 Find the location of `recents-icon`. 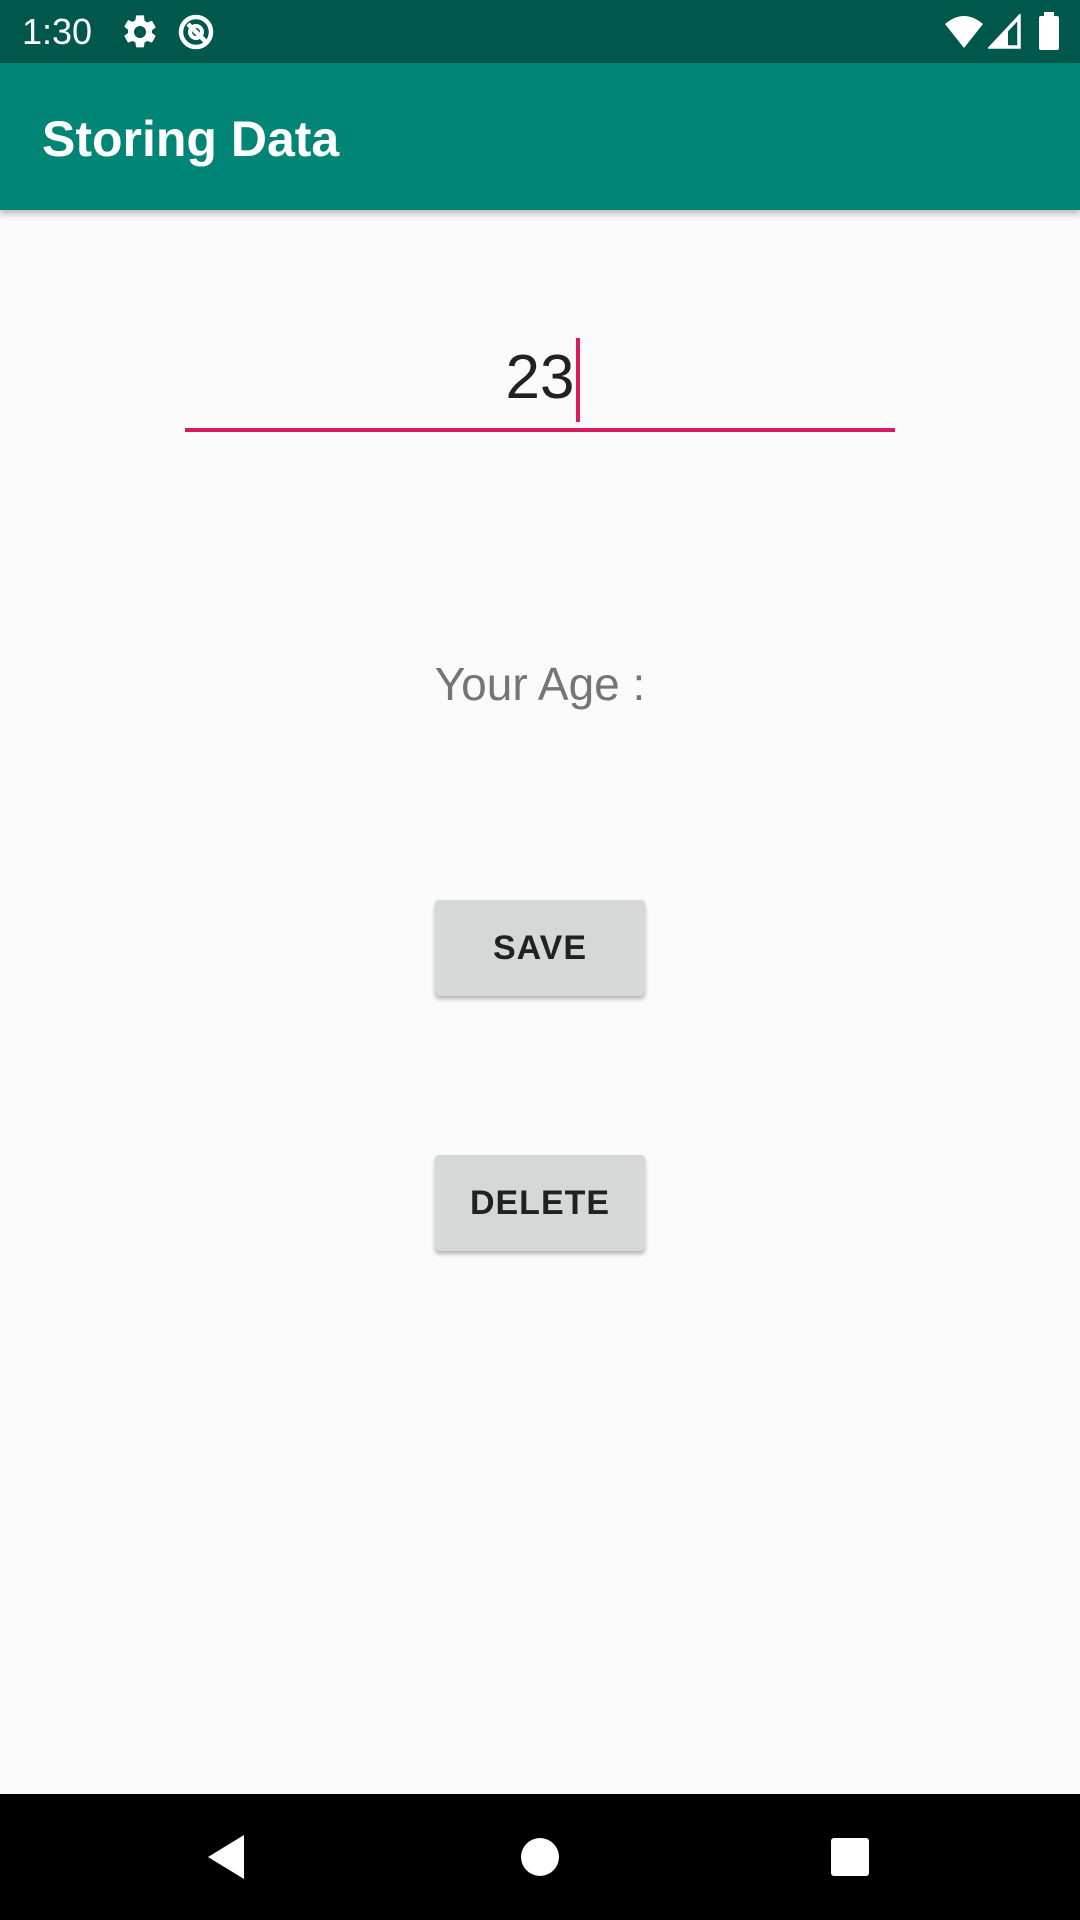

recents-icon is located at coordinates (850, 1857).